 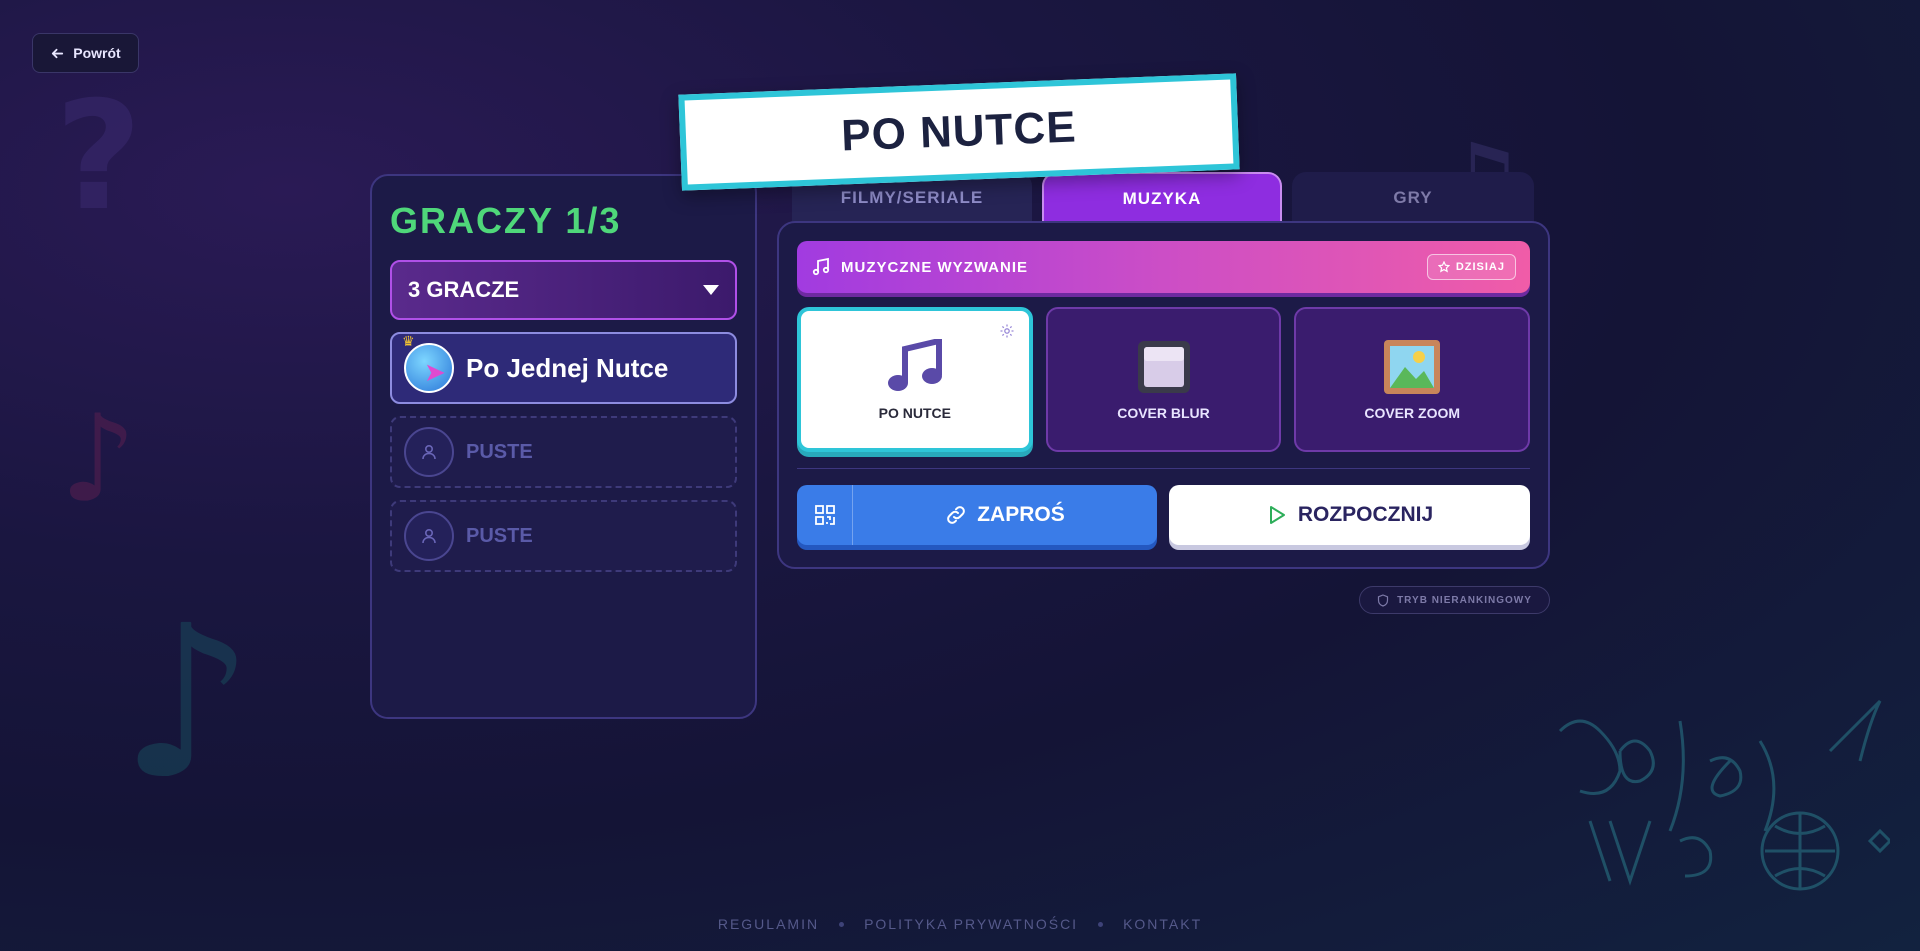 I want to click on mode-card-cover-zoom: COVER ZOOM, so click(x=1412, y=379).